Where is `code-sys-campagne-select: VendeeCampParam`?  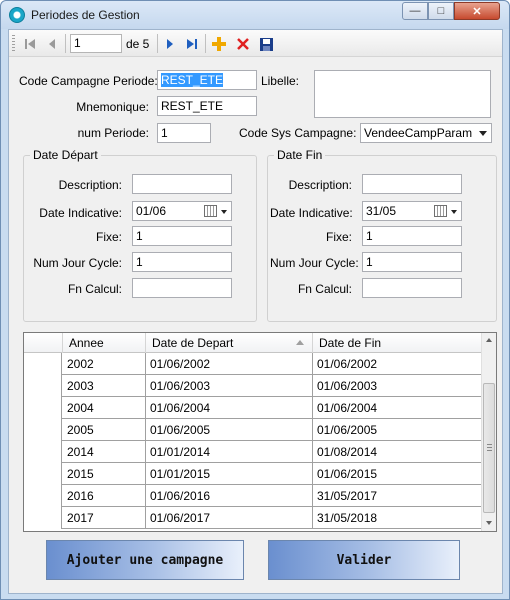 code-sys-campagne-select: VendeeCampParam is located at coordinates (426, 133).